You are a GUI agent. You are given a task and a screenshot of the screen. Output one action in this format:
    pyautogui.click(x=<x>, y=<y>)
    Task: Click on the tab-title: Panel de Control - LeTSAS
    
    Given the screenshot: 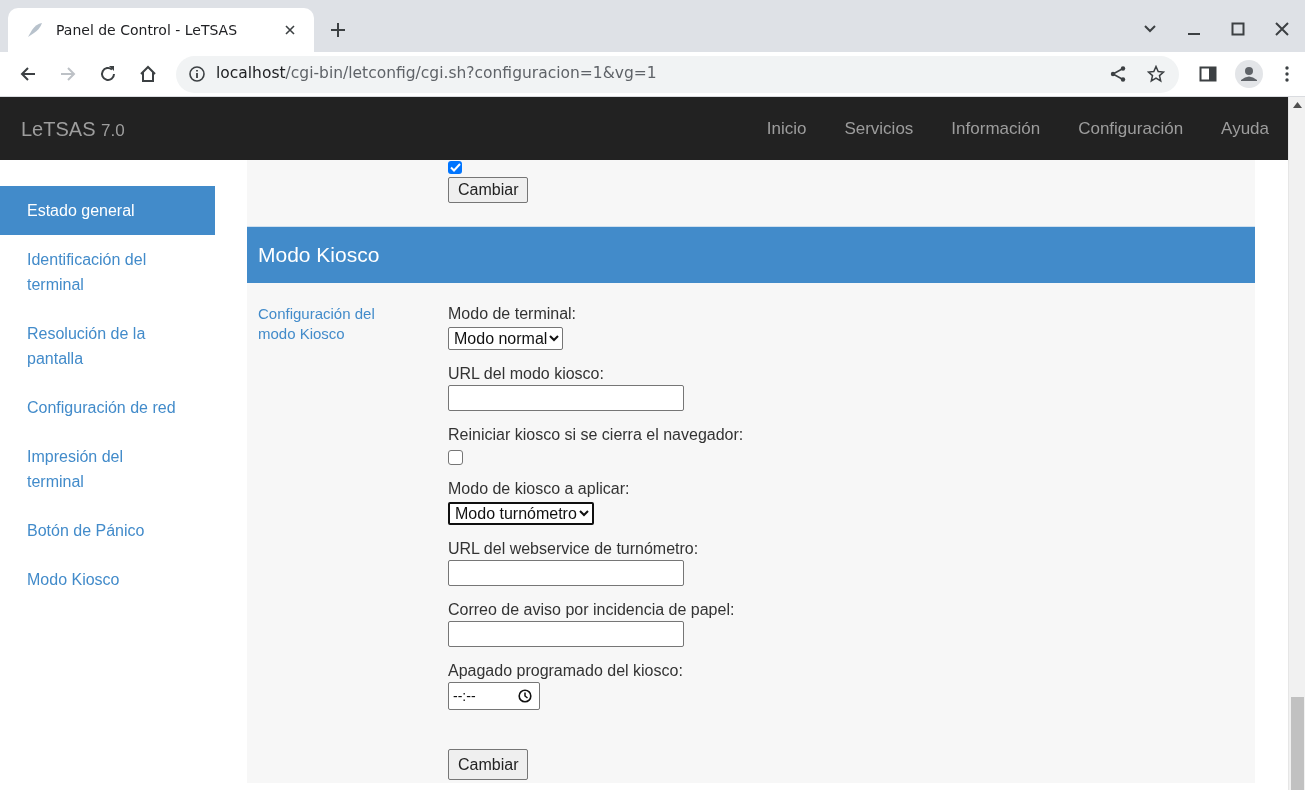 What is the action you would take?
    pyautogui.click(x=147, y=30)
    